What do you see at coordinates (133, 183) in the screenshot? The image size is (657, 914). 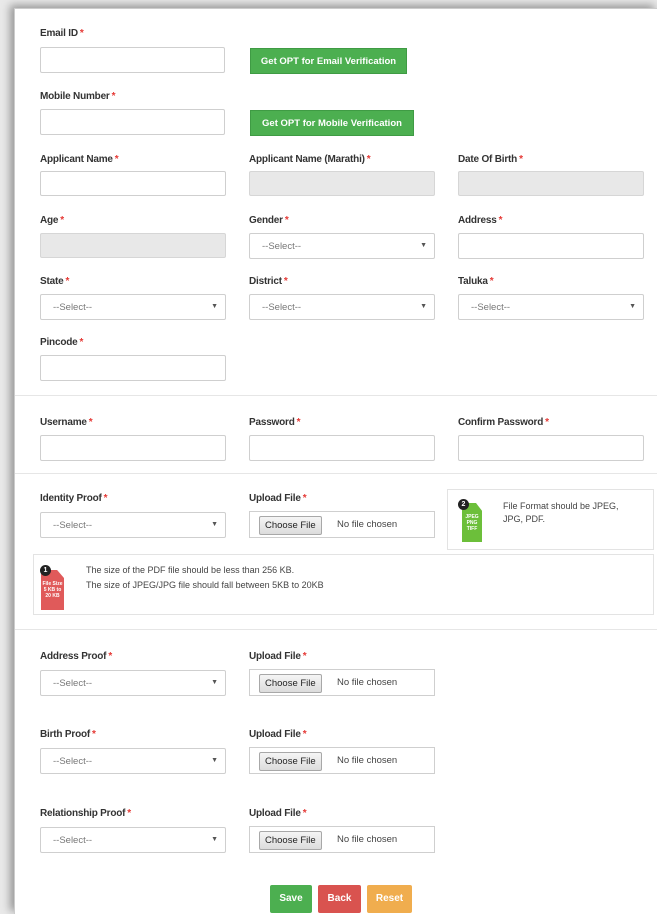 I see `applicant-name-input` at bounding box center [133, 183].